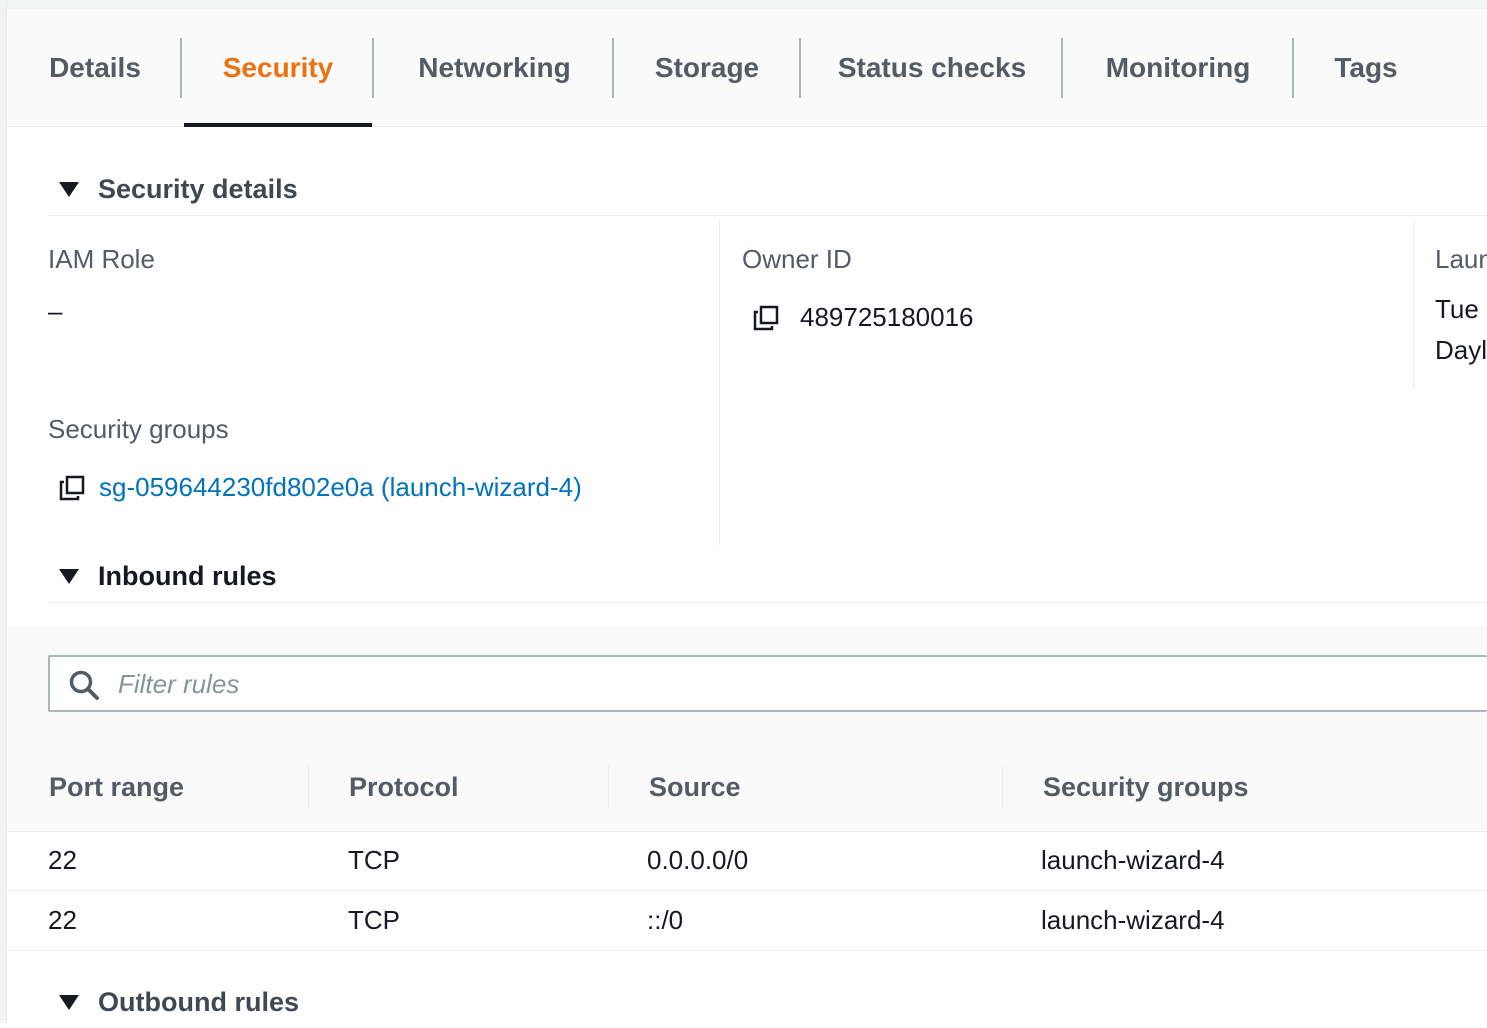 The width and height of the screenshot is (1487, 1028). I want to click on owner-id-label: Owner ID, so click(797, 259).